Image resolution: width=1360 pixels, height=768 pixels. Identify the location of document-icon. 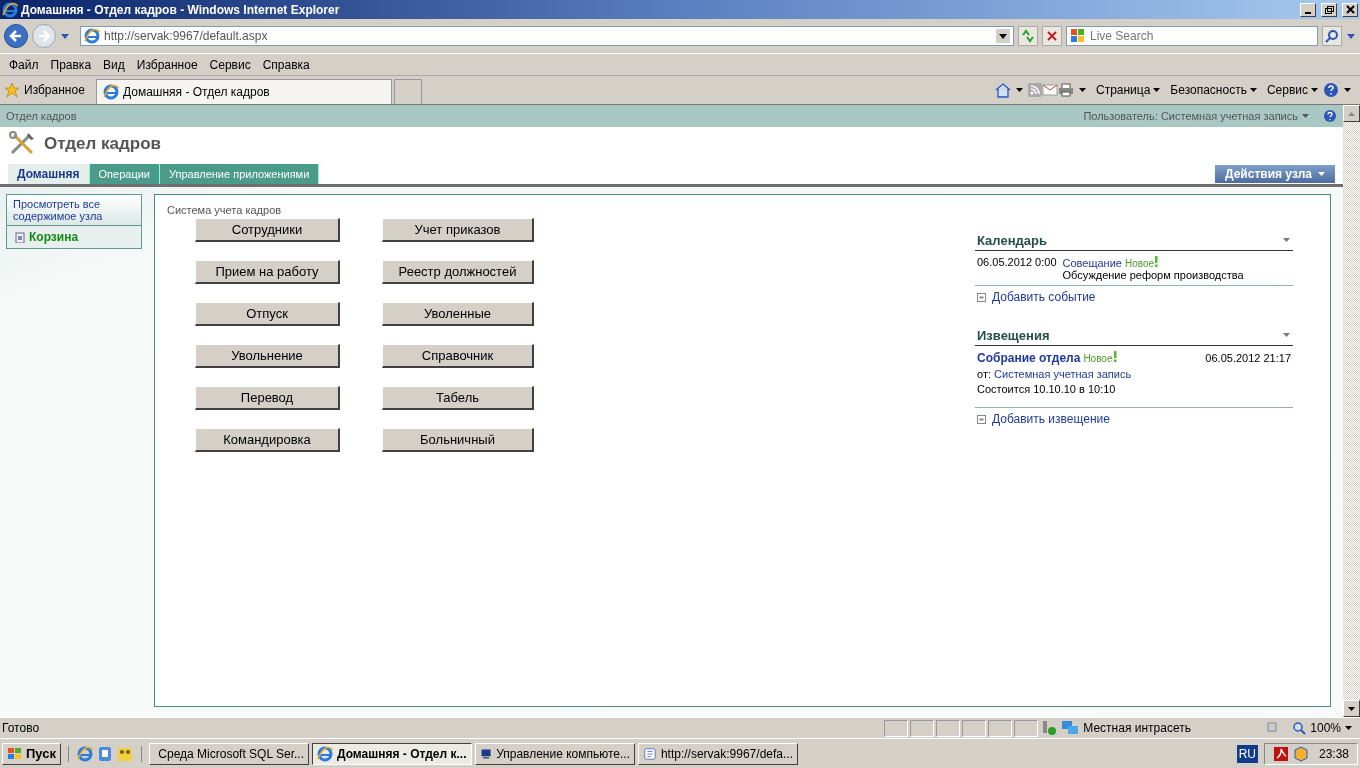
(105, 753).